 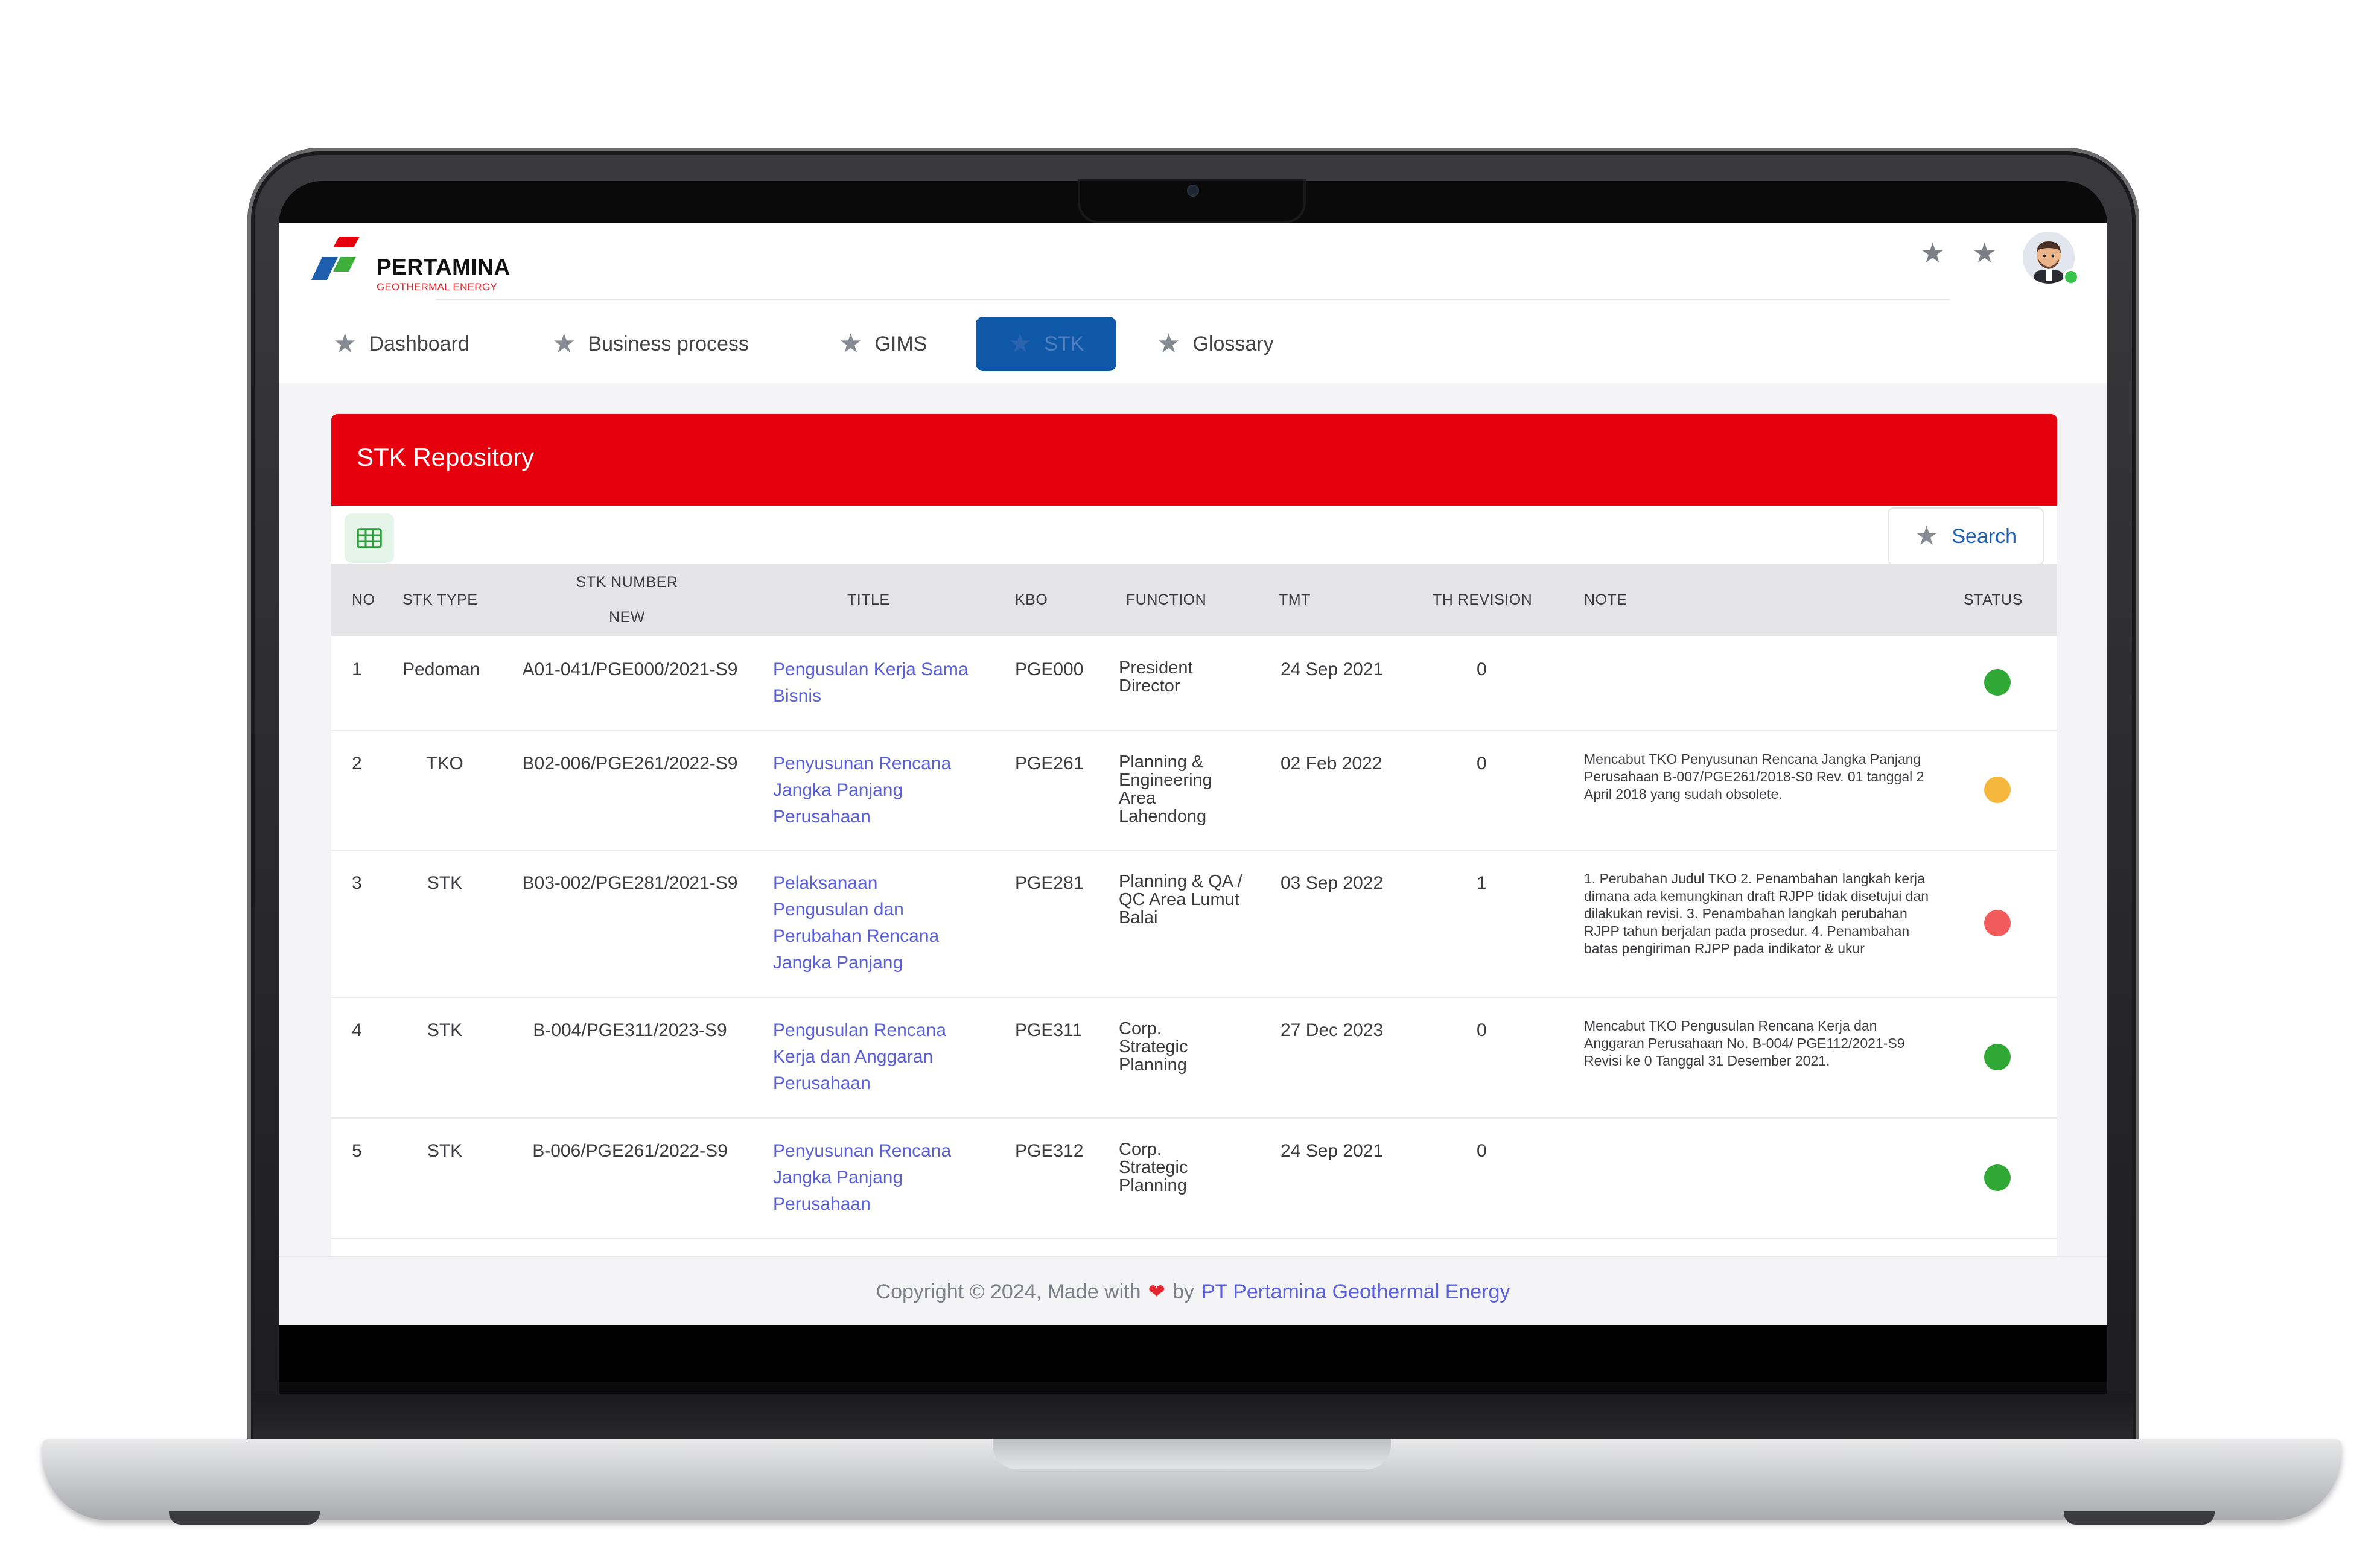 What do you see at coordinates (1183, 1291) in the screenshot?
I see `footer-by: by` at bounding box center [1183, 1291].